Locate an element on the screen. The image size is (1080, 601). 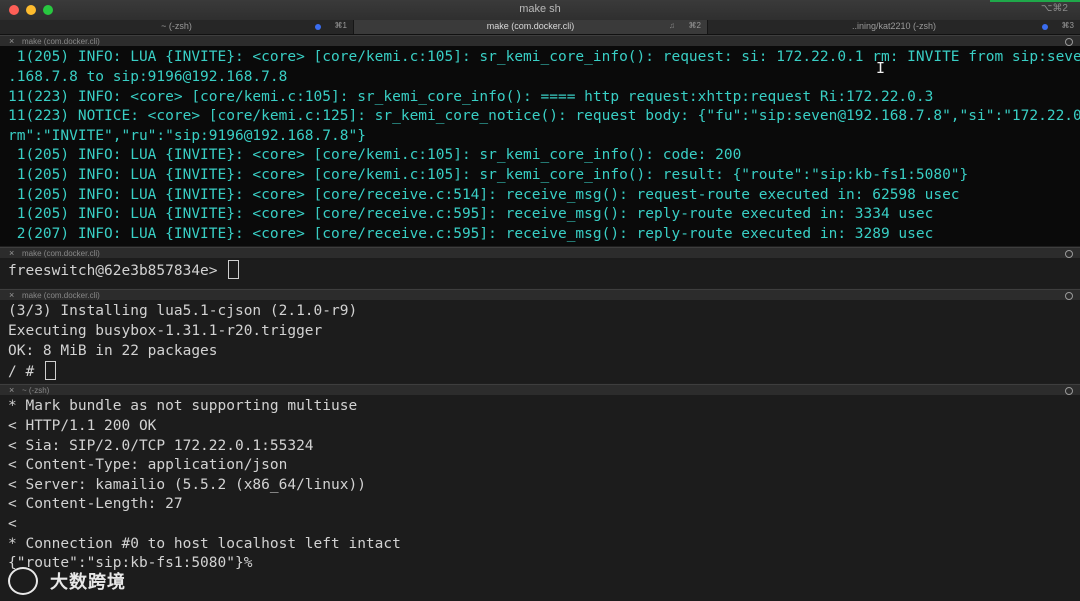
watermark-logo-icon is located at coordinates (23, 581).